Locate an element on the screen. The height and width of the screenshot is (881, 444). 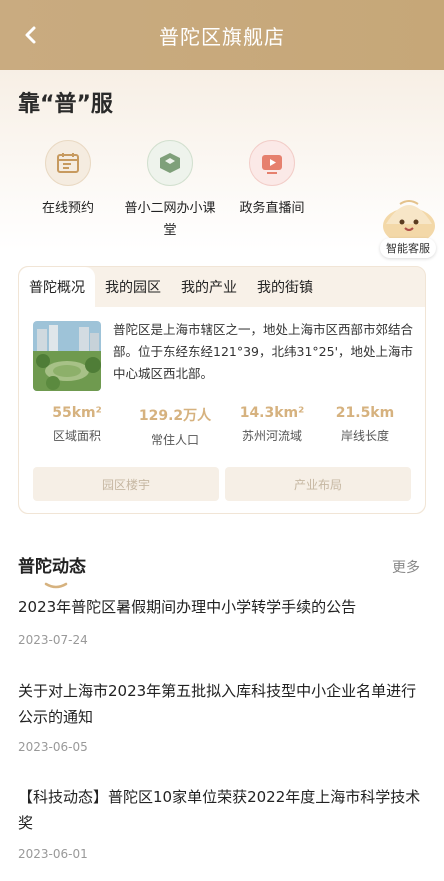
dumpling-mascot-icon is located at coordinates (409, 222).